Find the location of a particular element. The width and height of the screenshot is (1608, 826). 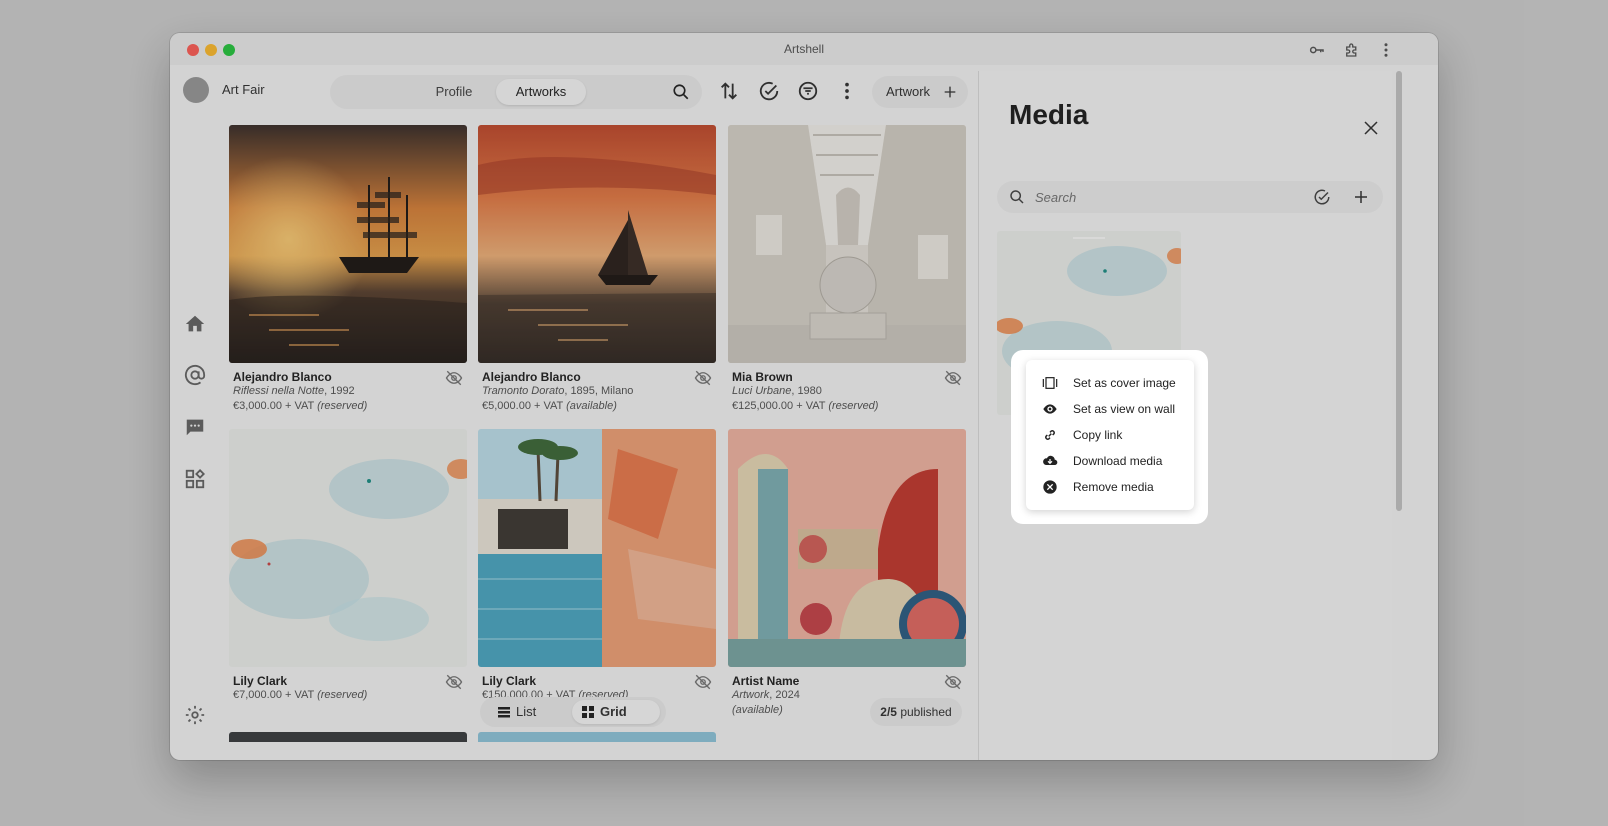

menu-item-label: Copy link is located at coordinates (1098, 435).